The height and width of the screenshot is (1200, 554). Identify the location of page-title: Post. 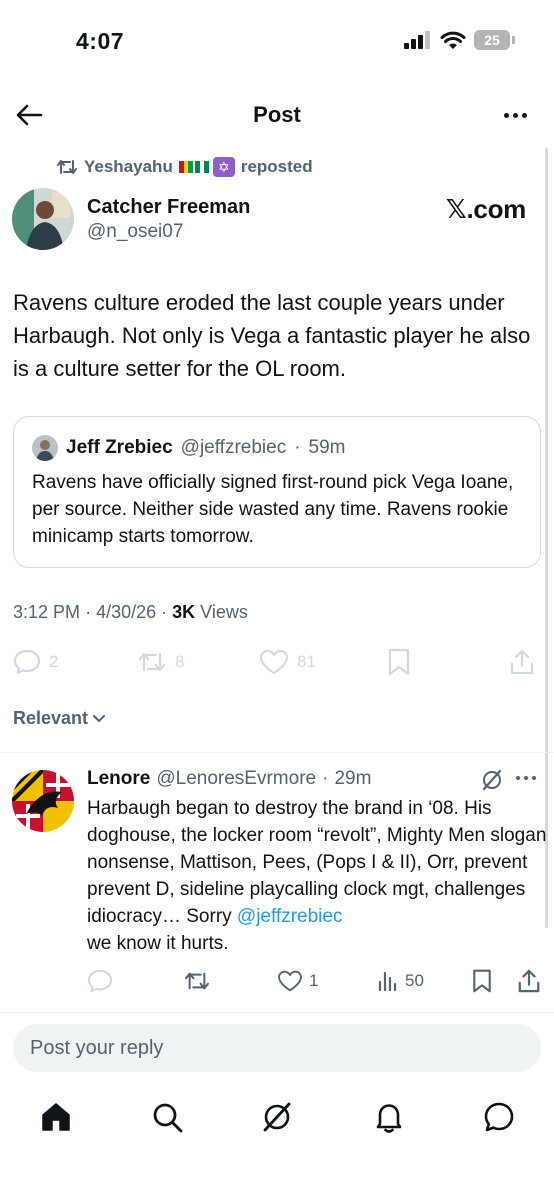
(277, 114).